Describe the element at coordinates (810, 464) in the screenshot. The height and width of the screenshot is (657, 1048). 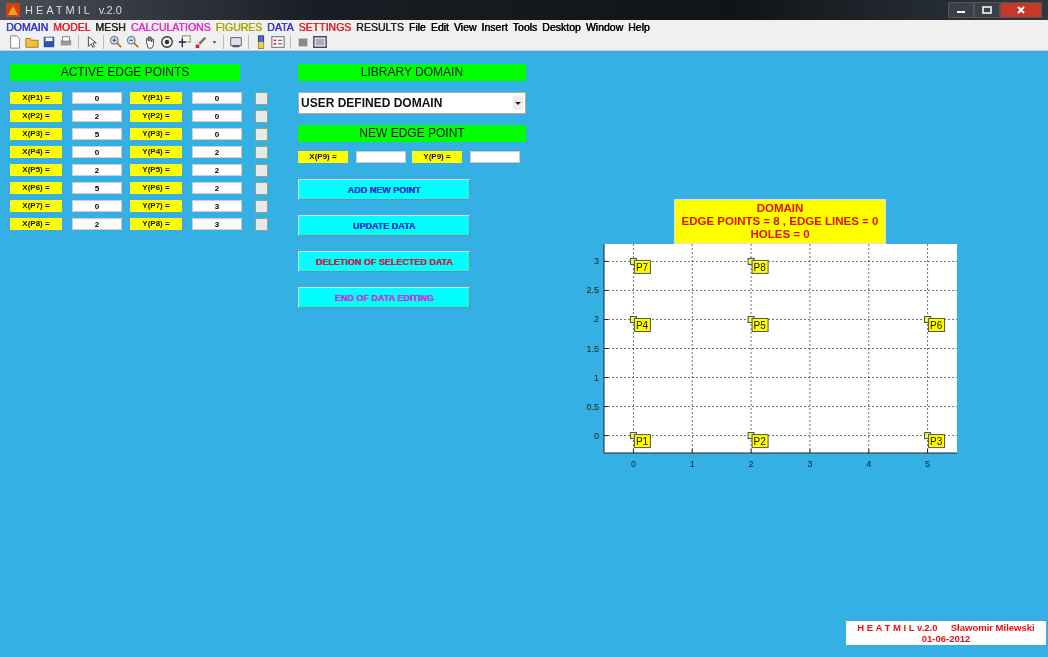
I see `x-tick-label: 3` at that location.